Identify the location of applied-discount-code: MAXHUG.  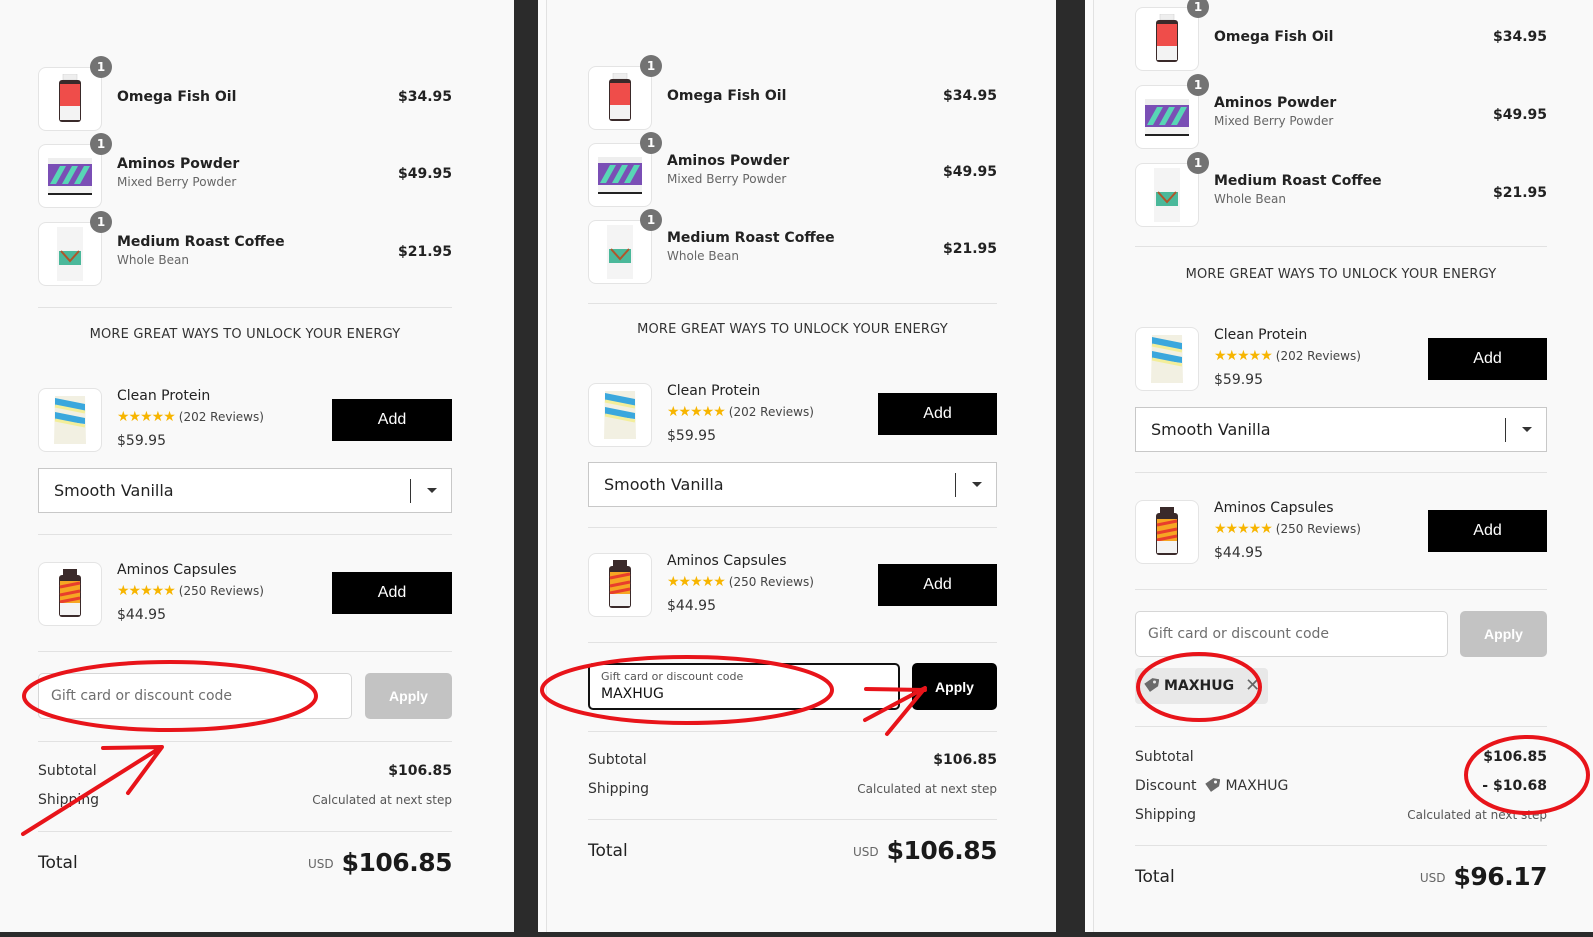
(1199, 686).